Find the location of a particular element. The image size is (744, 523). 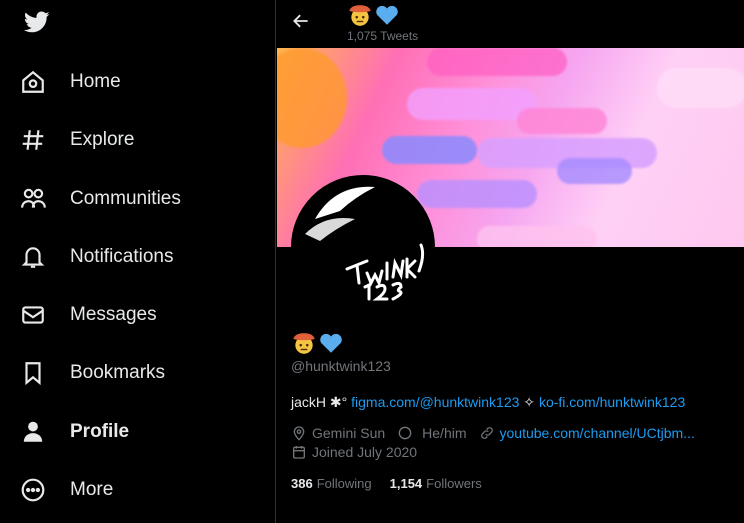

display-name is located at coordinates (317, 343).